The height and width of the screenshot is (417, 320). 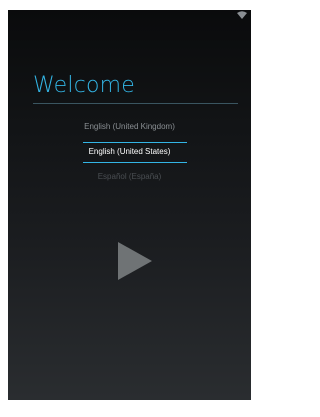 I want to click on selection-divider-top, so click(x=135, y=142).